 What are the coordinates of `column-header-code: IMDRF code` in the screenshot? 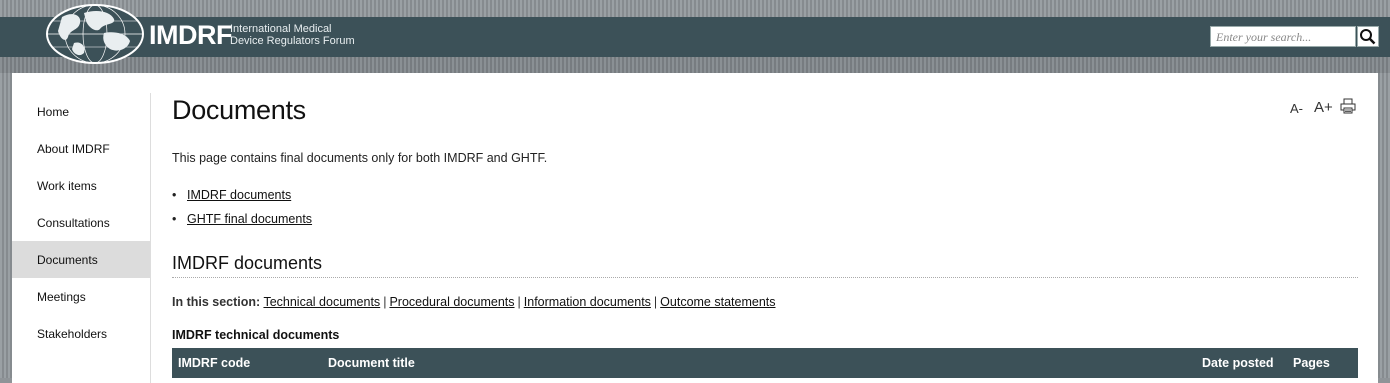 It's located at (214, 363).